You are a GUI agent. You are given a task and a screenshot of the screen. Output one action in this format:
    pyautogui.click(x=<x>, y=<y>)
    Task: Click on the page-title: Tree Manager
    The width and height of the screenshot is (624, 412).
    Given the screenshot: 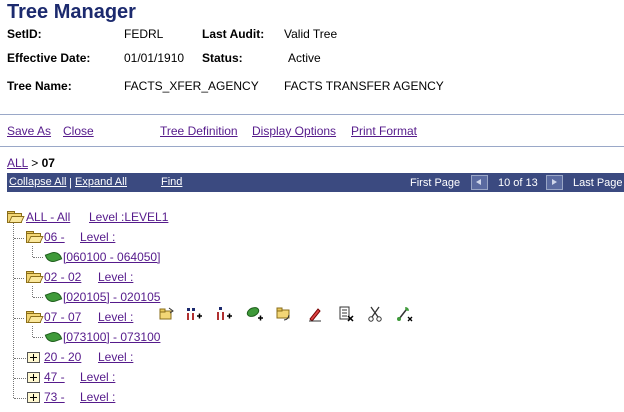 What is the action you would take?
    pyautogui.click(x=71, y=12)
    